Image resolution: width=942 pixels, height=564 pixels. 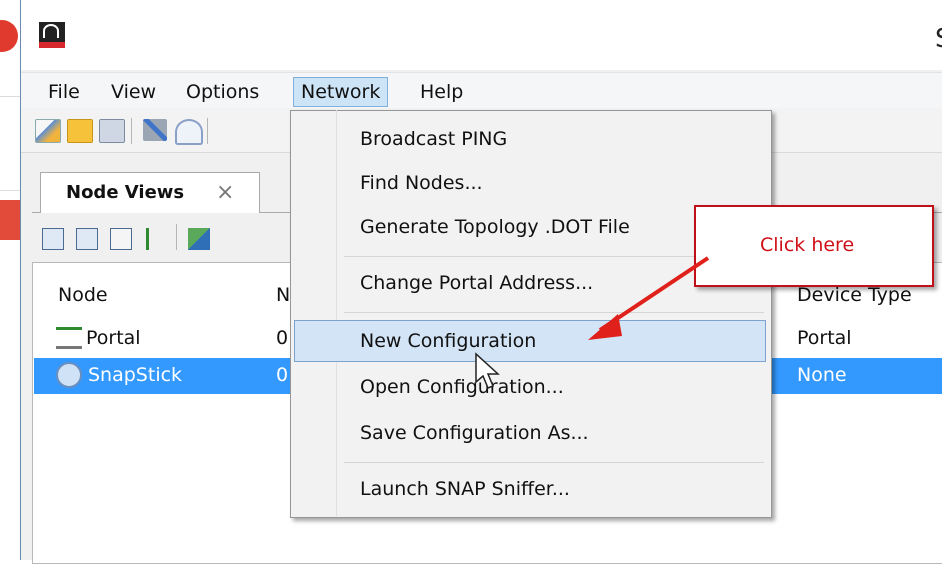 What do you see at coordinates (807, 245) in the screenshot?
I see `callout-text: Click here` at bounding box center [807, 245].